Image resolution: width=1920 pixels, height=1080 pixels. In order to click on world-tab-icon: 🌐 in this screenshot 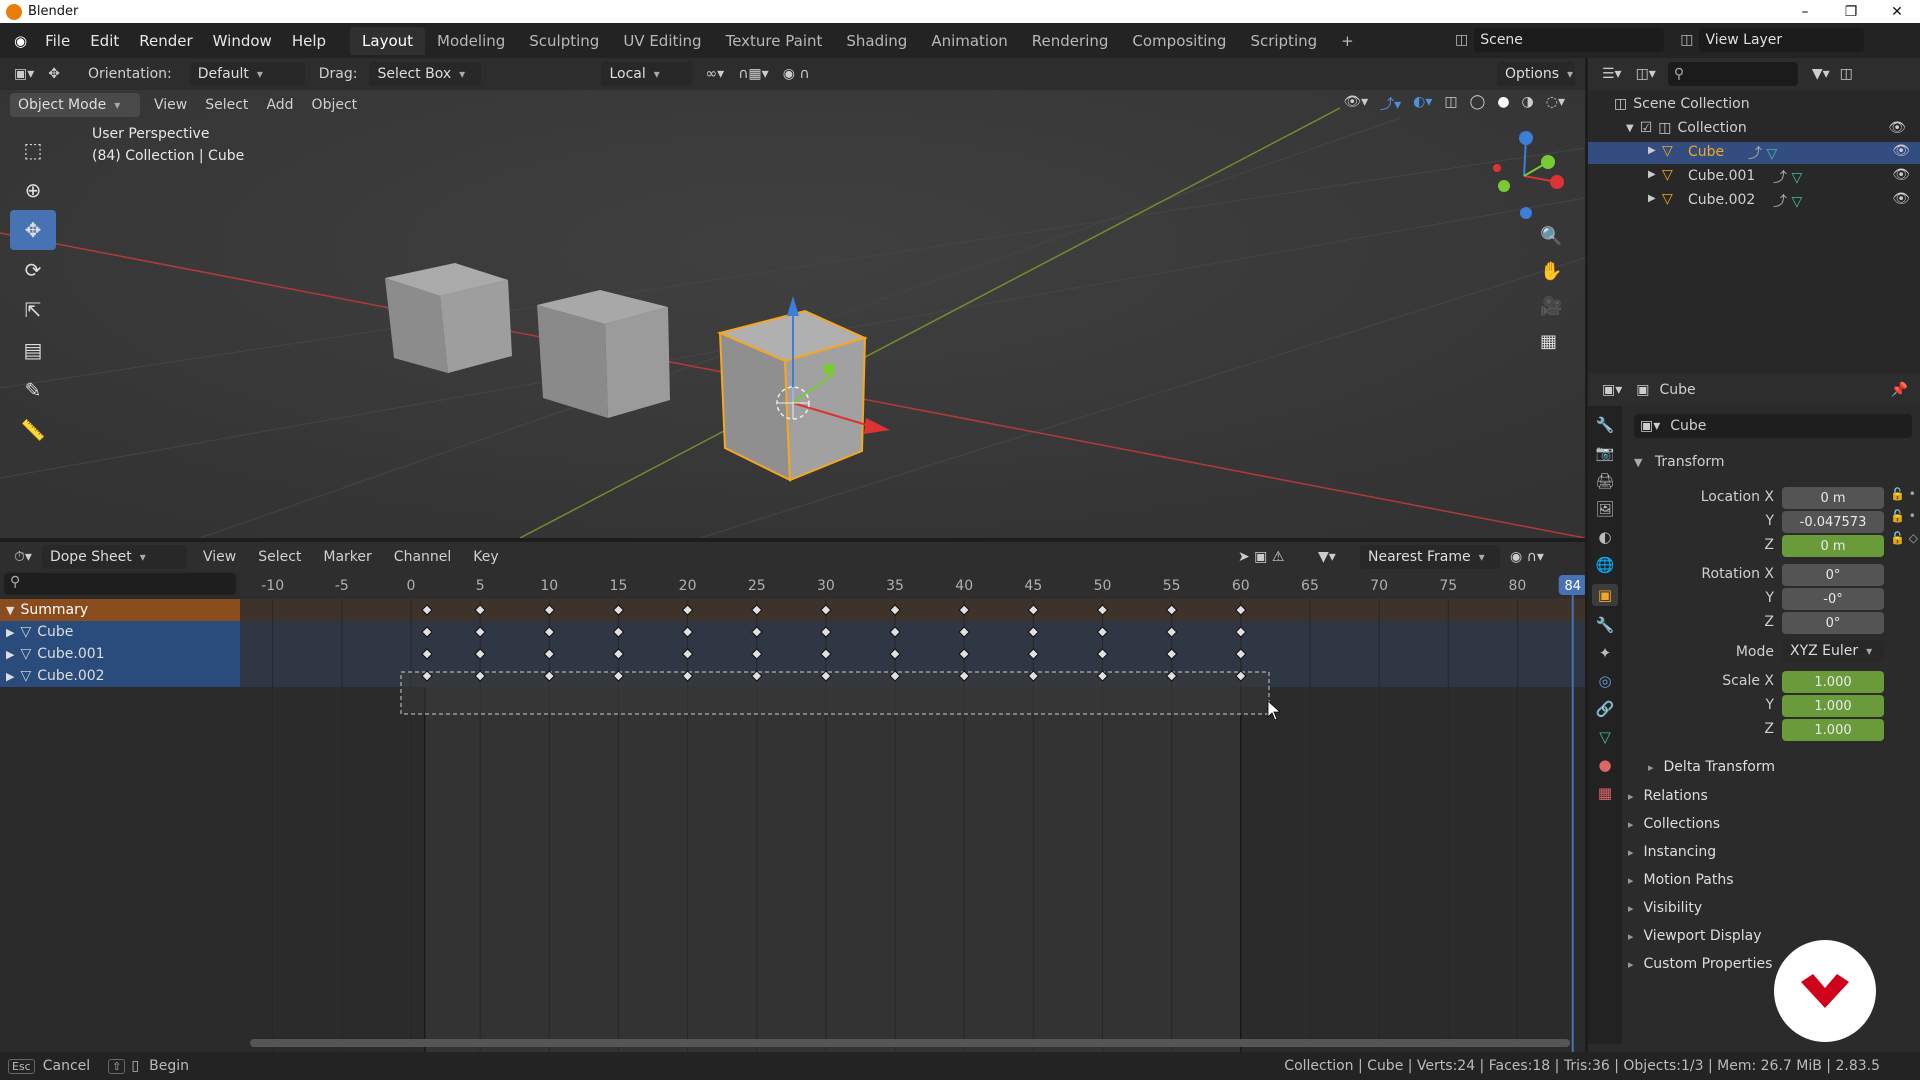, I will do `click(1605, 565)`.